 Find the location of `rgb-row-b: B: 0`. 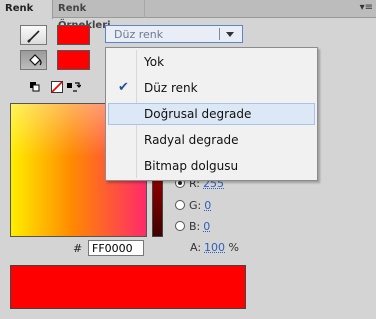

rgb-row-b: B: 0 is located at coordinates (192, 227).